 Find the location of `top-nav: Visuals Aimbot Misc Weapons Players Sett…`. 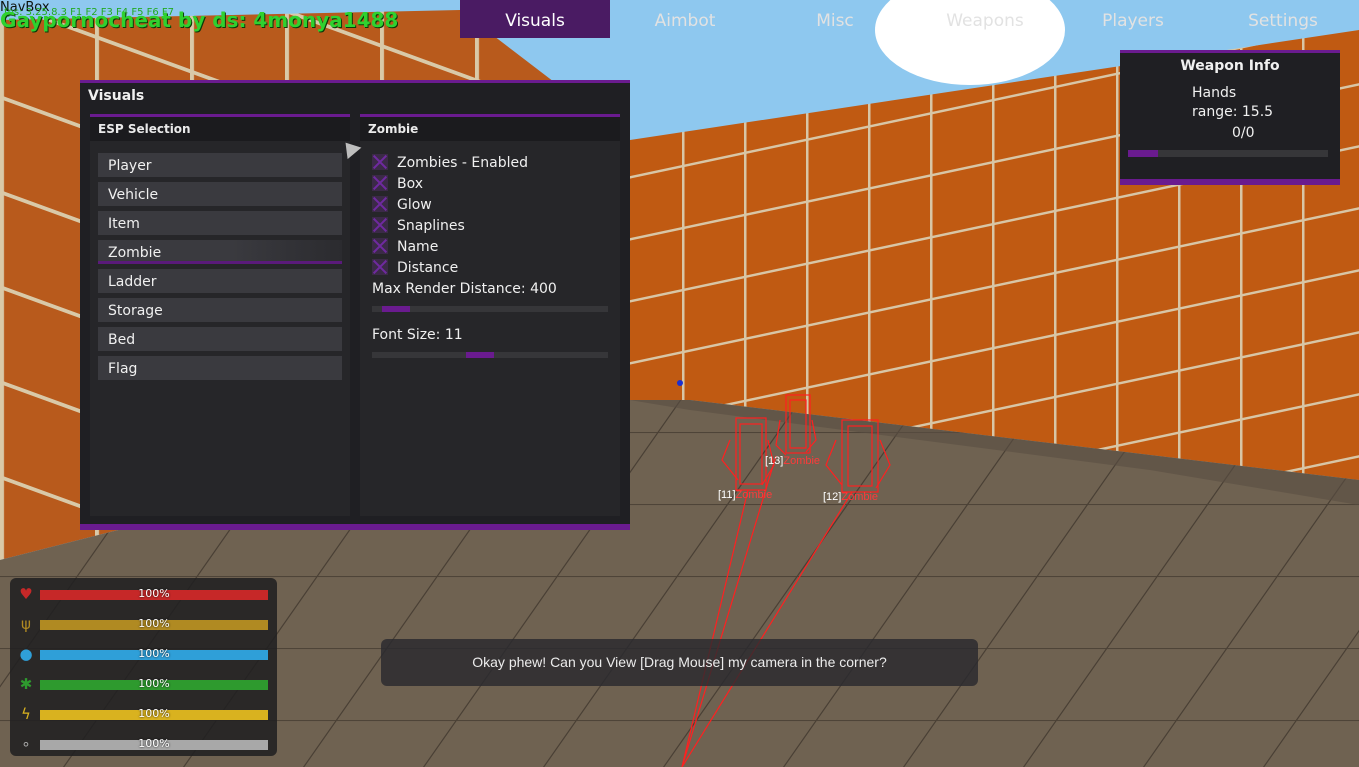

top-nav: Visuals Aimbot Misc Weapons Players Sett… is located at coordinates (909, 19).